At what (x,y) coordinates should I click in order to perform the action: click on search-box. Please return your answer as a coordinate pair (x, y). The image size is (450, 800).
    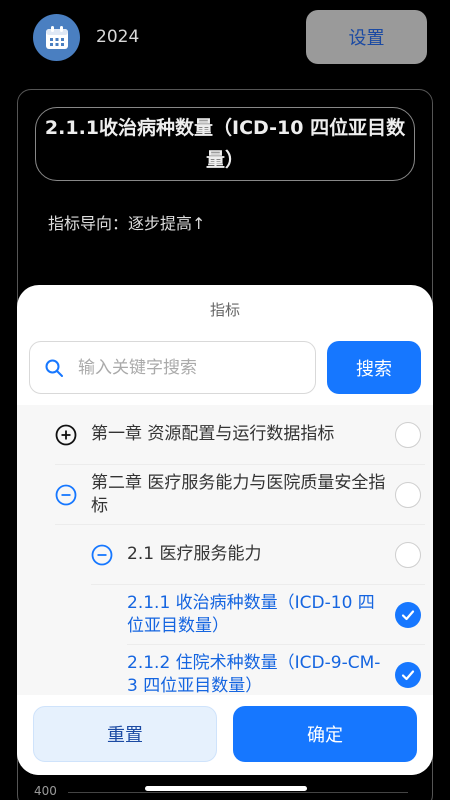
    Looking at the image, I should click on (172, 367).